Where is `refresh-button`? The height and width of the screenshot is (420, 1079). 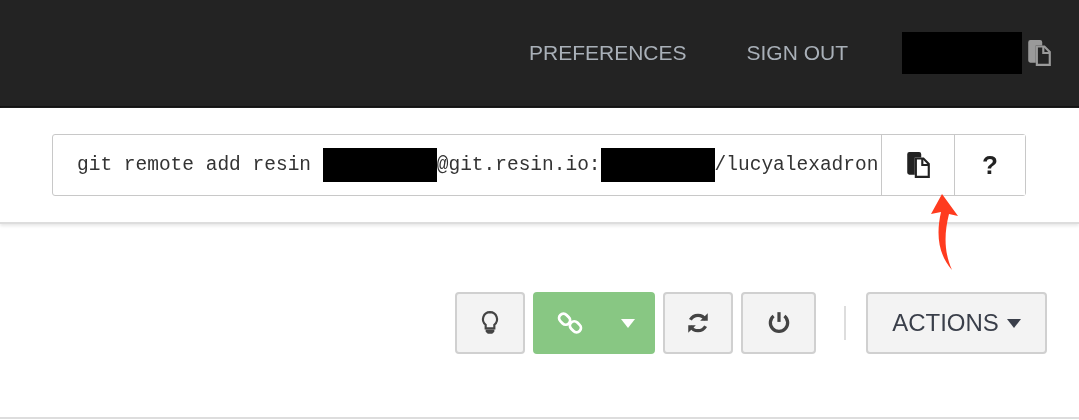 refresh-button is located at coordinates (698, 323).